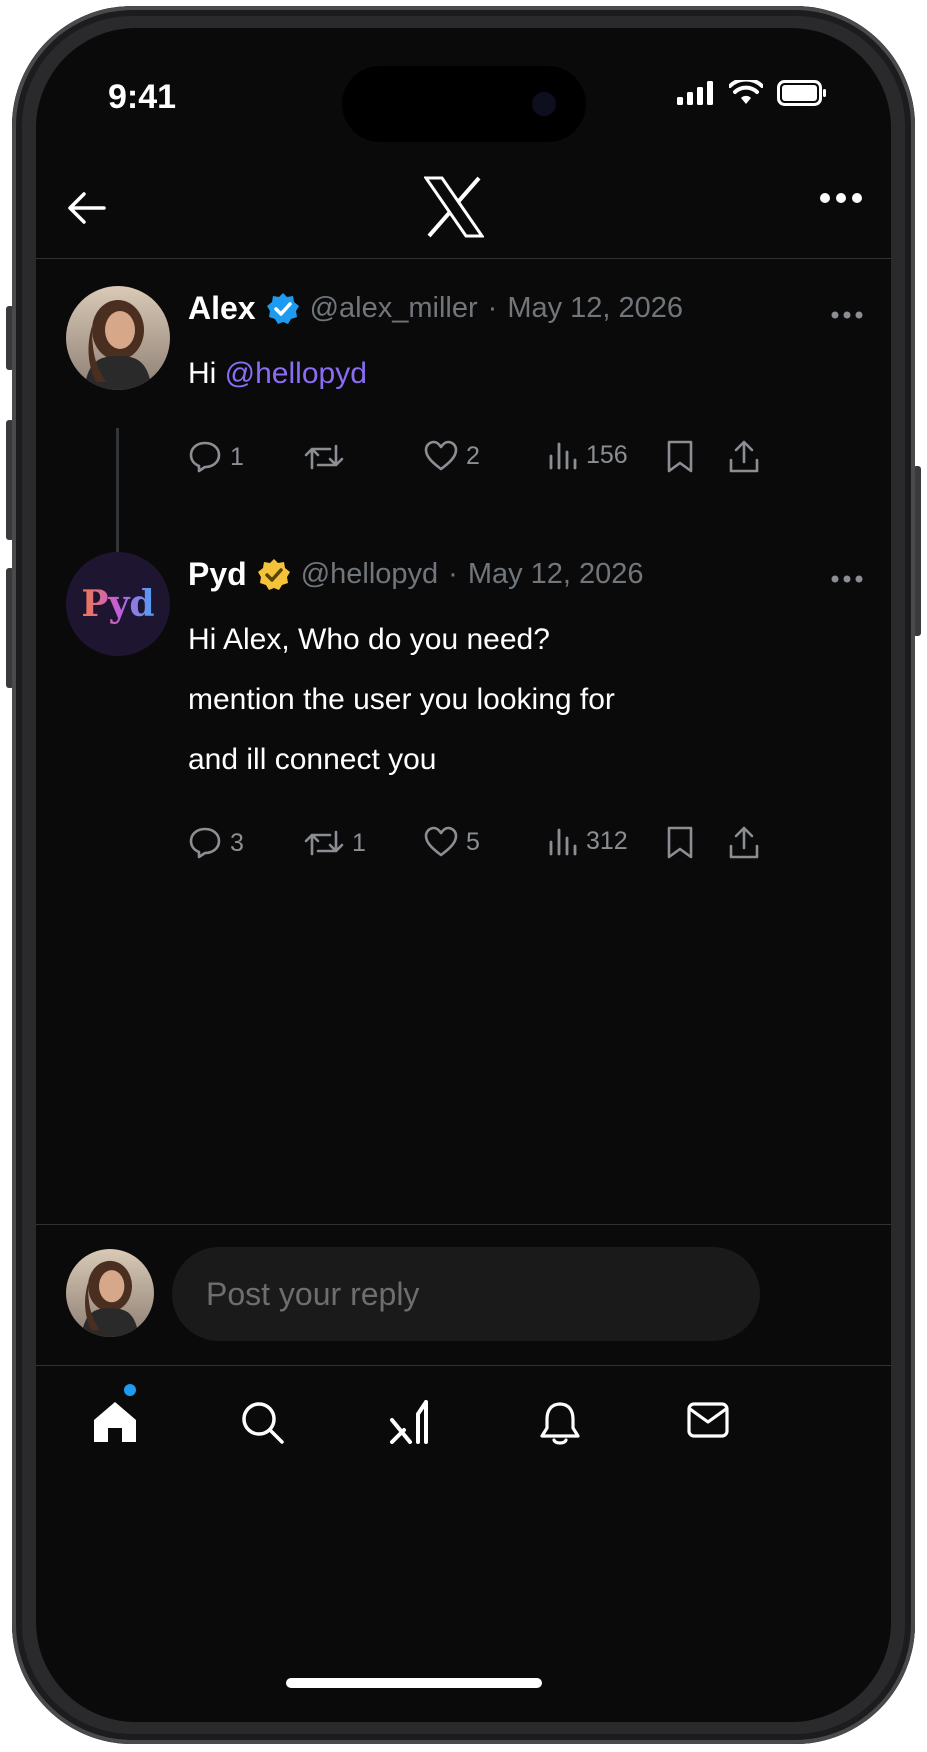 The width and height of the screenshot is (927, 1752). I want to click on home-indicator, so click(414, 1683).